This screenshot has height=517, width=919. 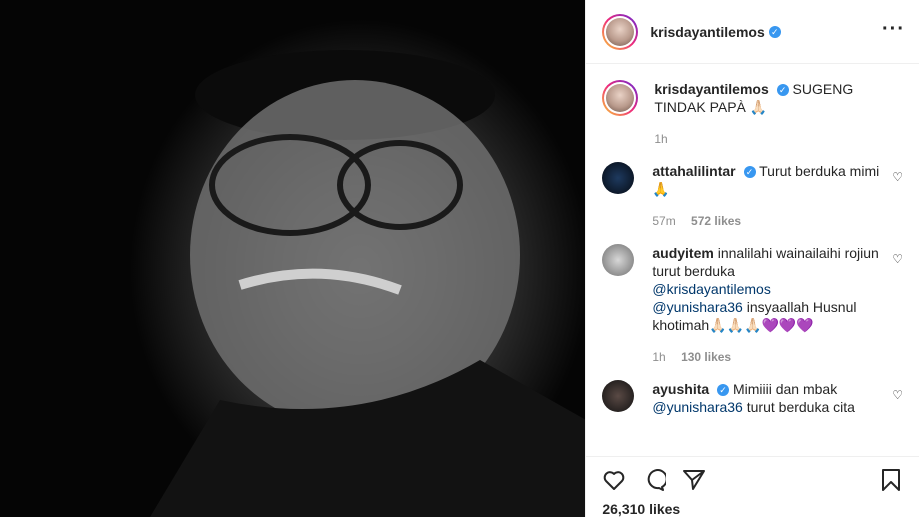 What do you see at coordinates (752, 509) in the screenshot?
I see `likes-count: 26,310 likes` at bounding box center [752, 509].